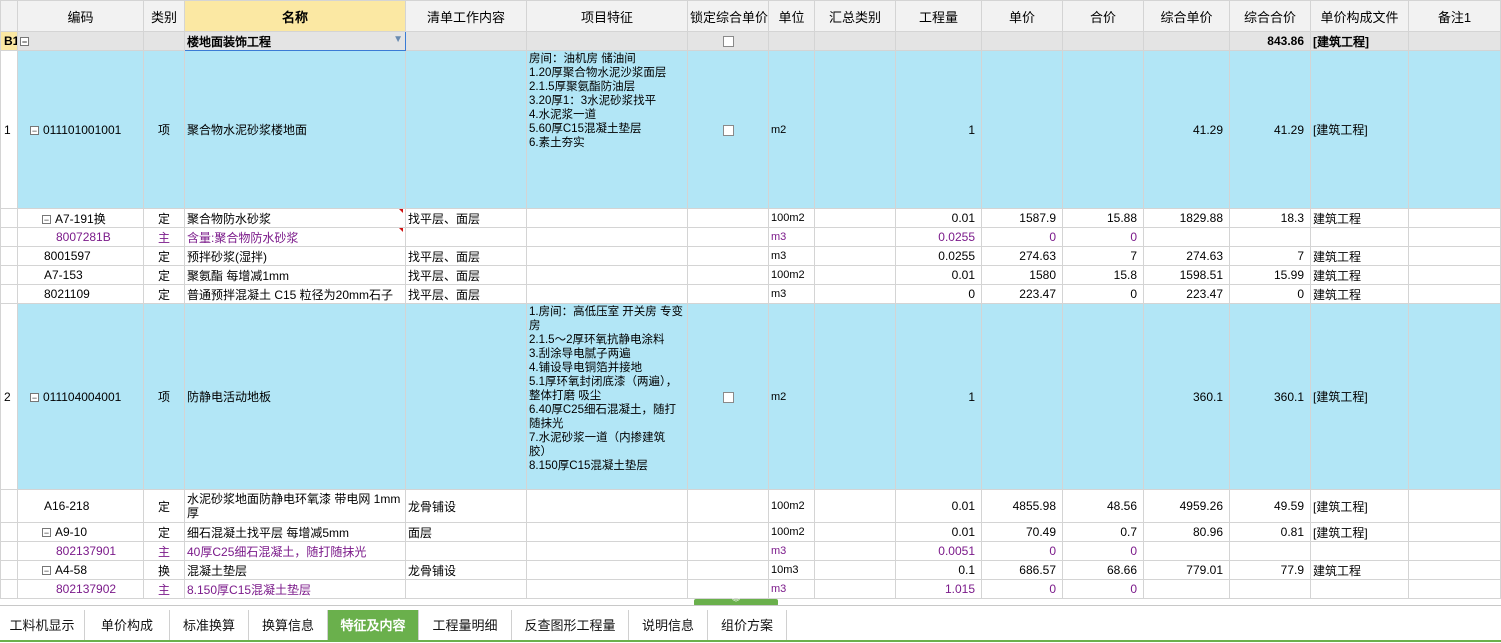 The height and width of the screenshot is (643, 1501). Describe the element at coordinates (63, 275) in the screenshot. I see `row-code-text: A7-153` at that location.